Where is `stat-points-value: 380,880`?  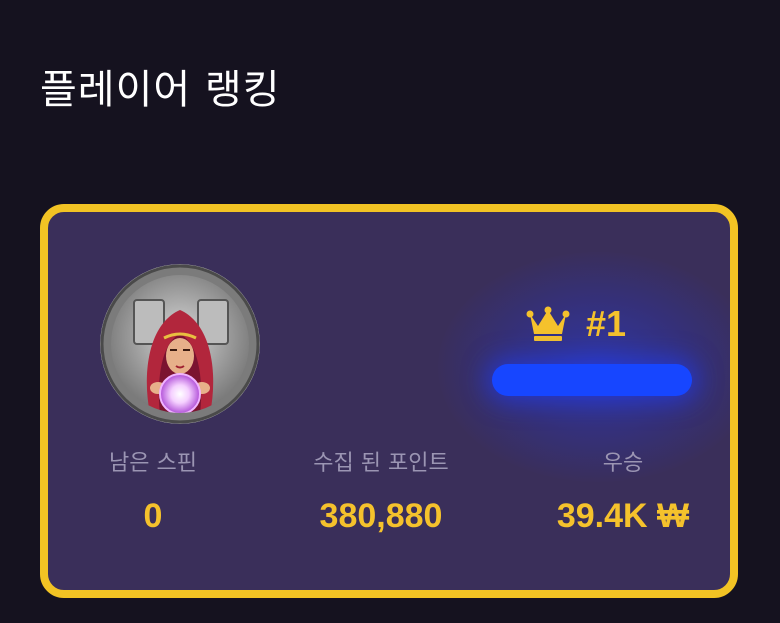 stat-points-value: 380,880 is located at coordinates (381, 516).